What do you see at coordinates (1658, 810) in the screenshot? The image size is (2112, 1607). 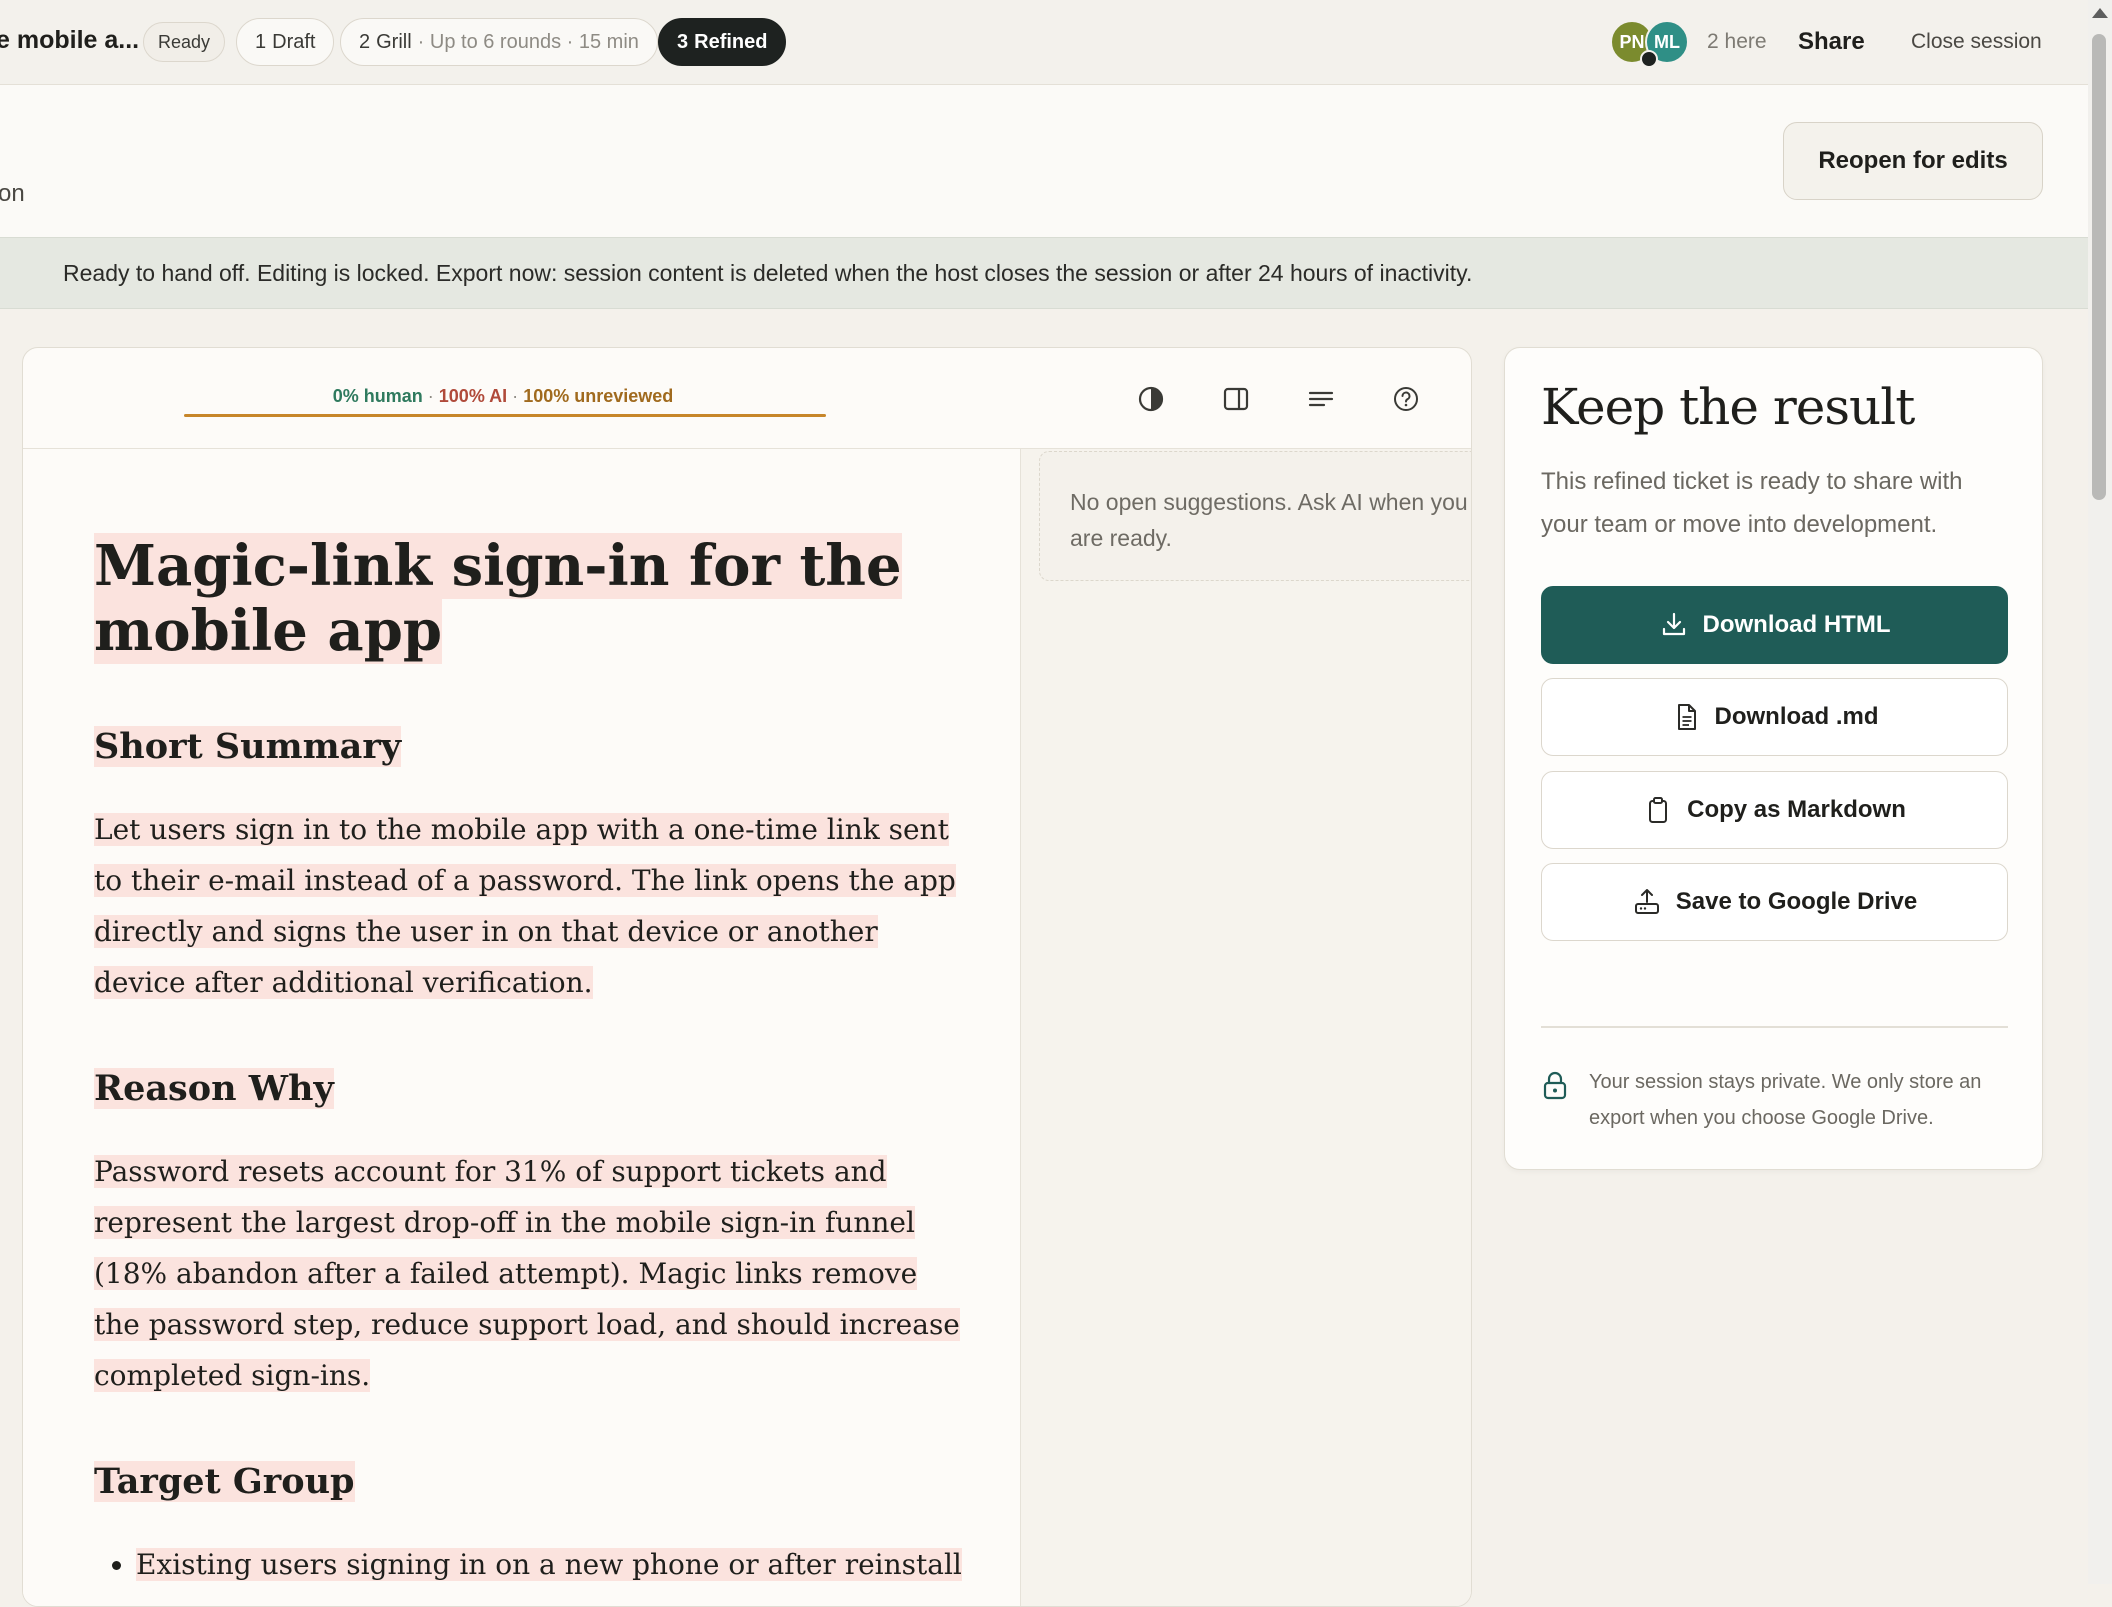 I see `clipboard-icon` at bounding box center [1658, 810].